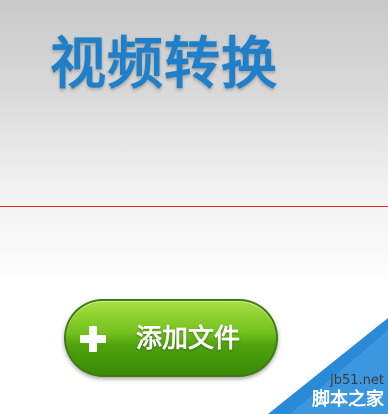 The height and width of the screenshot is (414, 388). Describe the element at coordinates (348, 399) in the screenshot. I see `watermark-site-name: 脚本之家` at that location.